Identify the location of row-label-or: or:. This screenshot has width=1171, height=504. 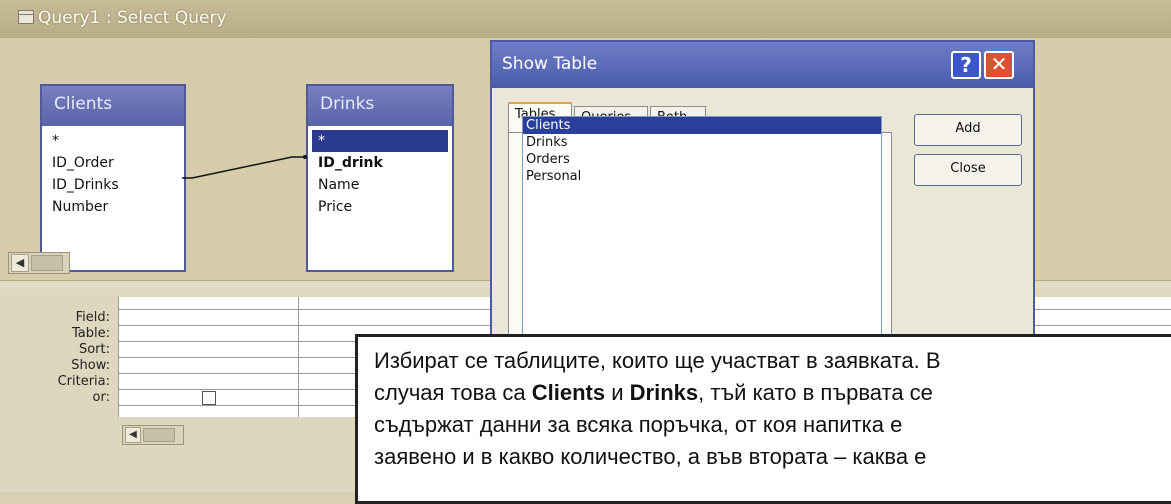
(101, 397).